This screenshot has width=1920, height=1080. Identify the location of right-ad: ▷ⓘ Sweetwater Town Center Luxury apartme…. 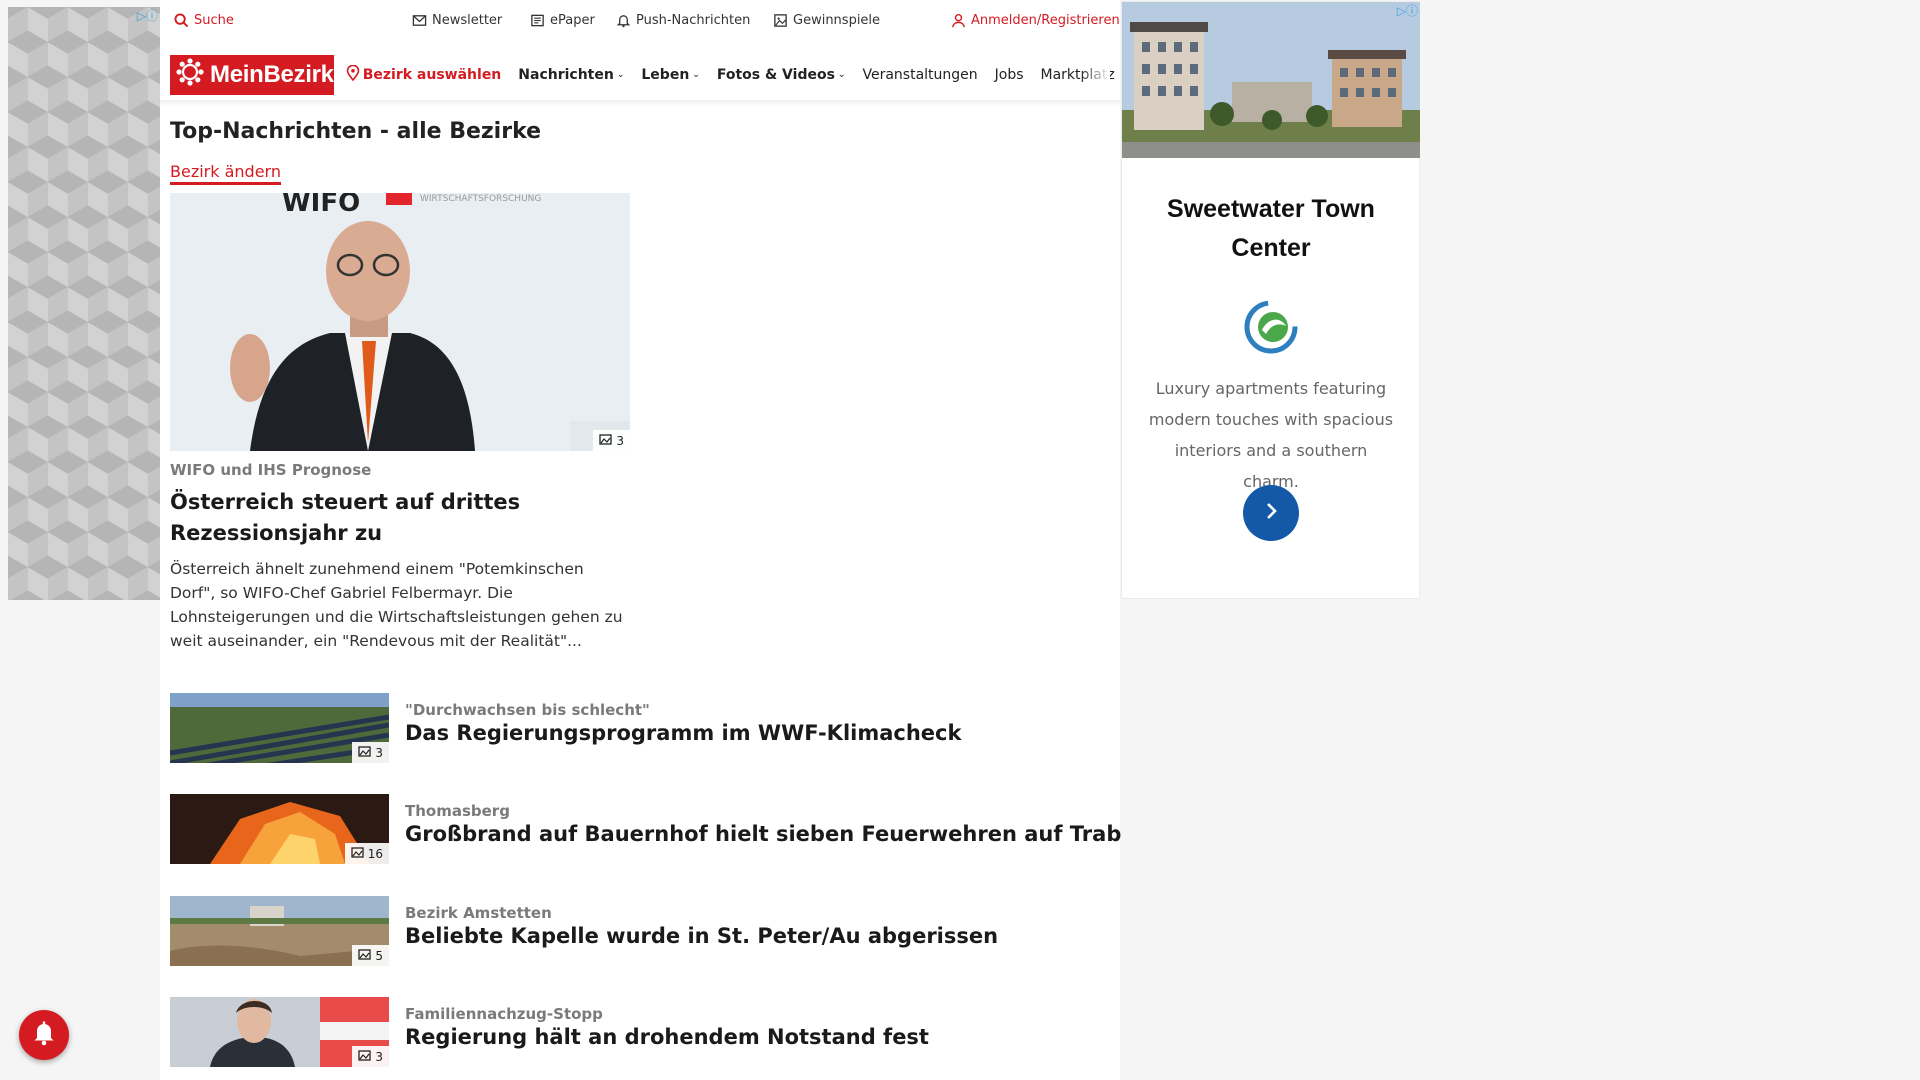
(1270, 300).